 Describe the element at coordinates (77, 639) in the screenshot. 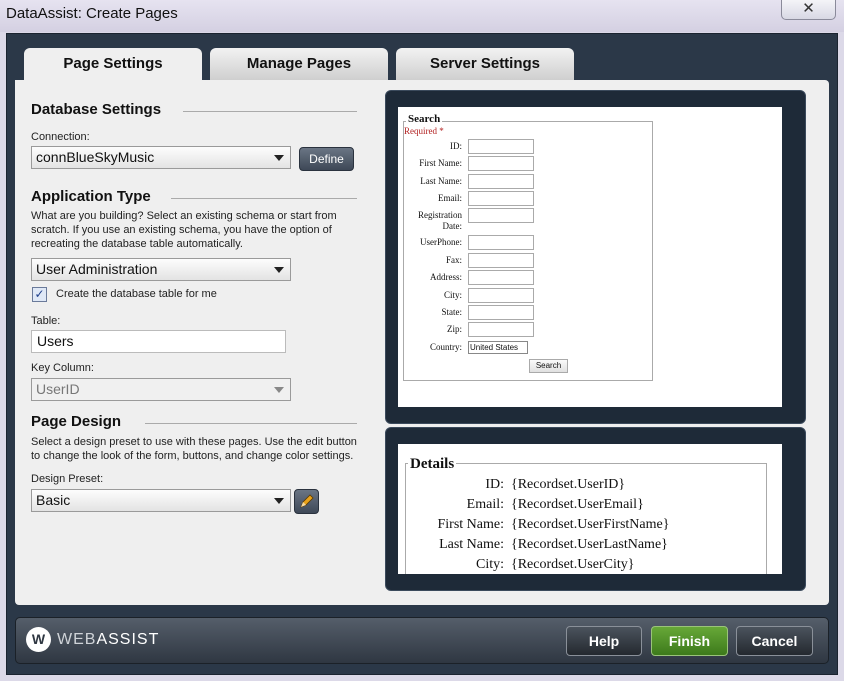

I see `logo-web: WEB` at that location.